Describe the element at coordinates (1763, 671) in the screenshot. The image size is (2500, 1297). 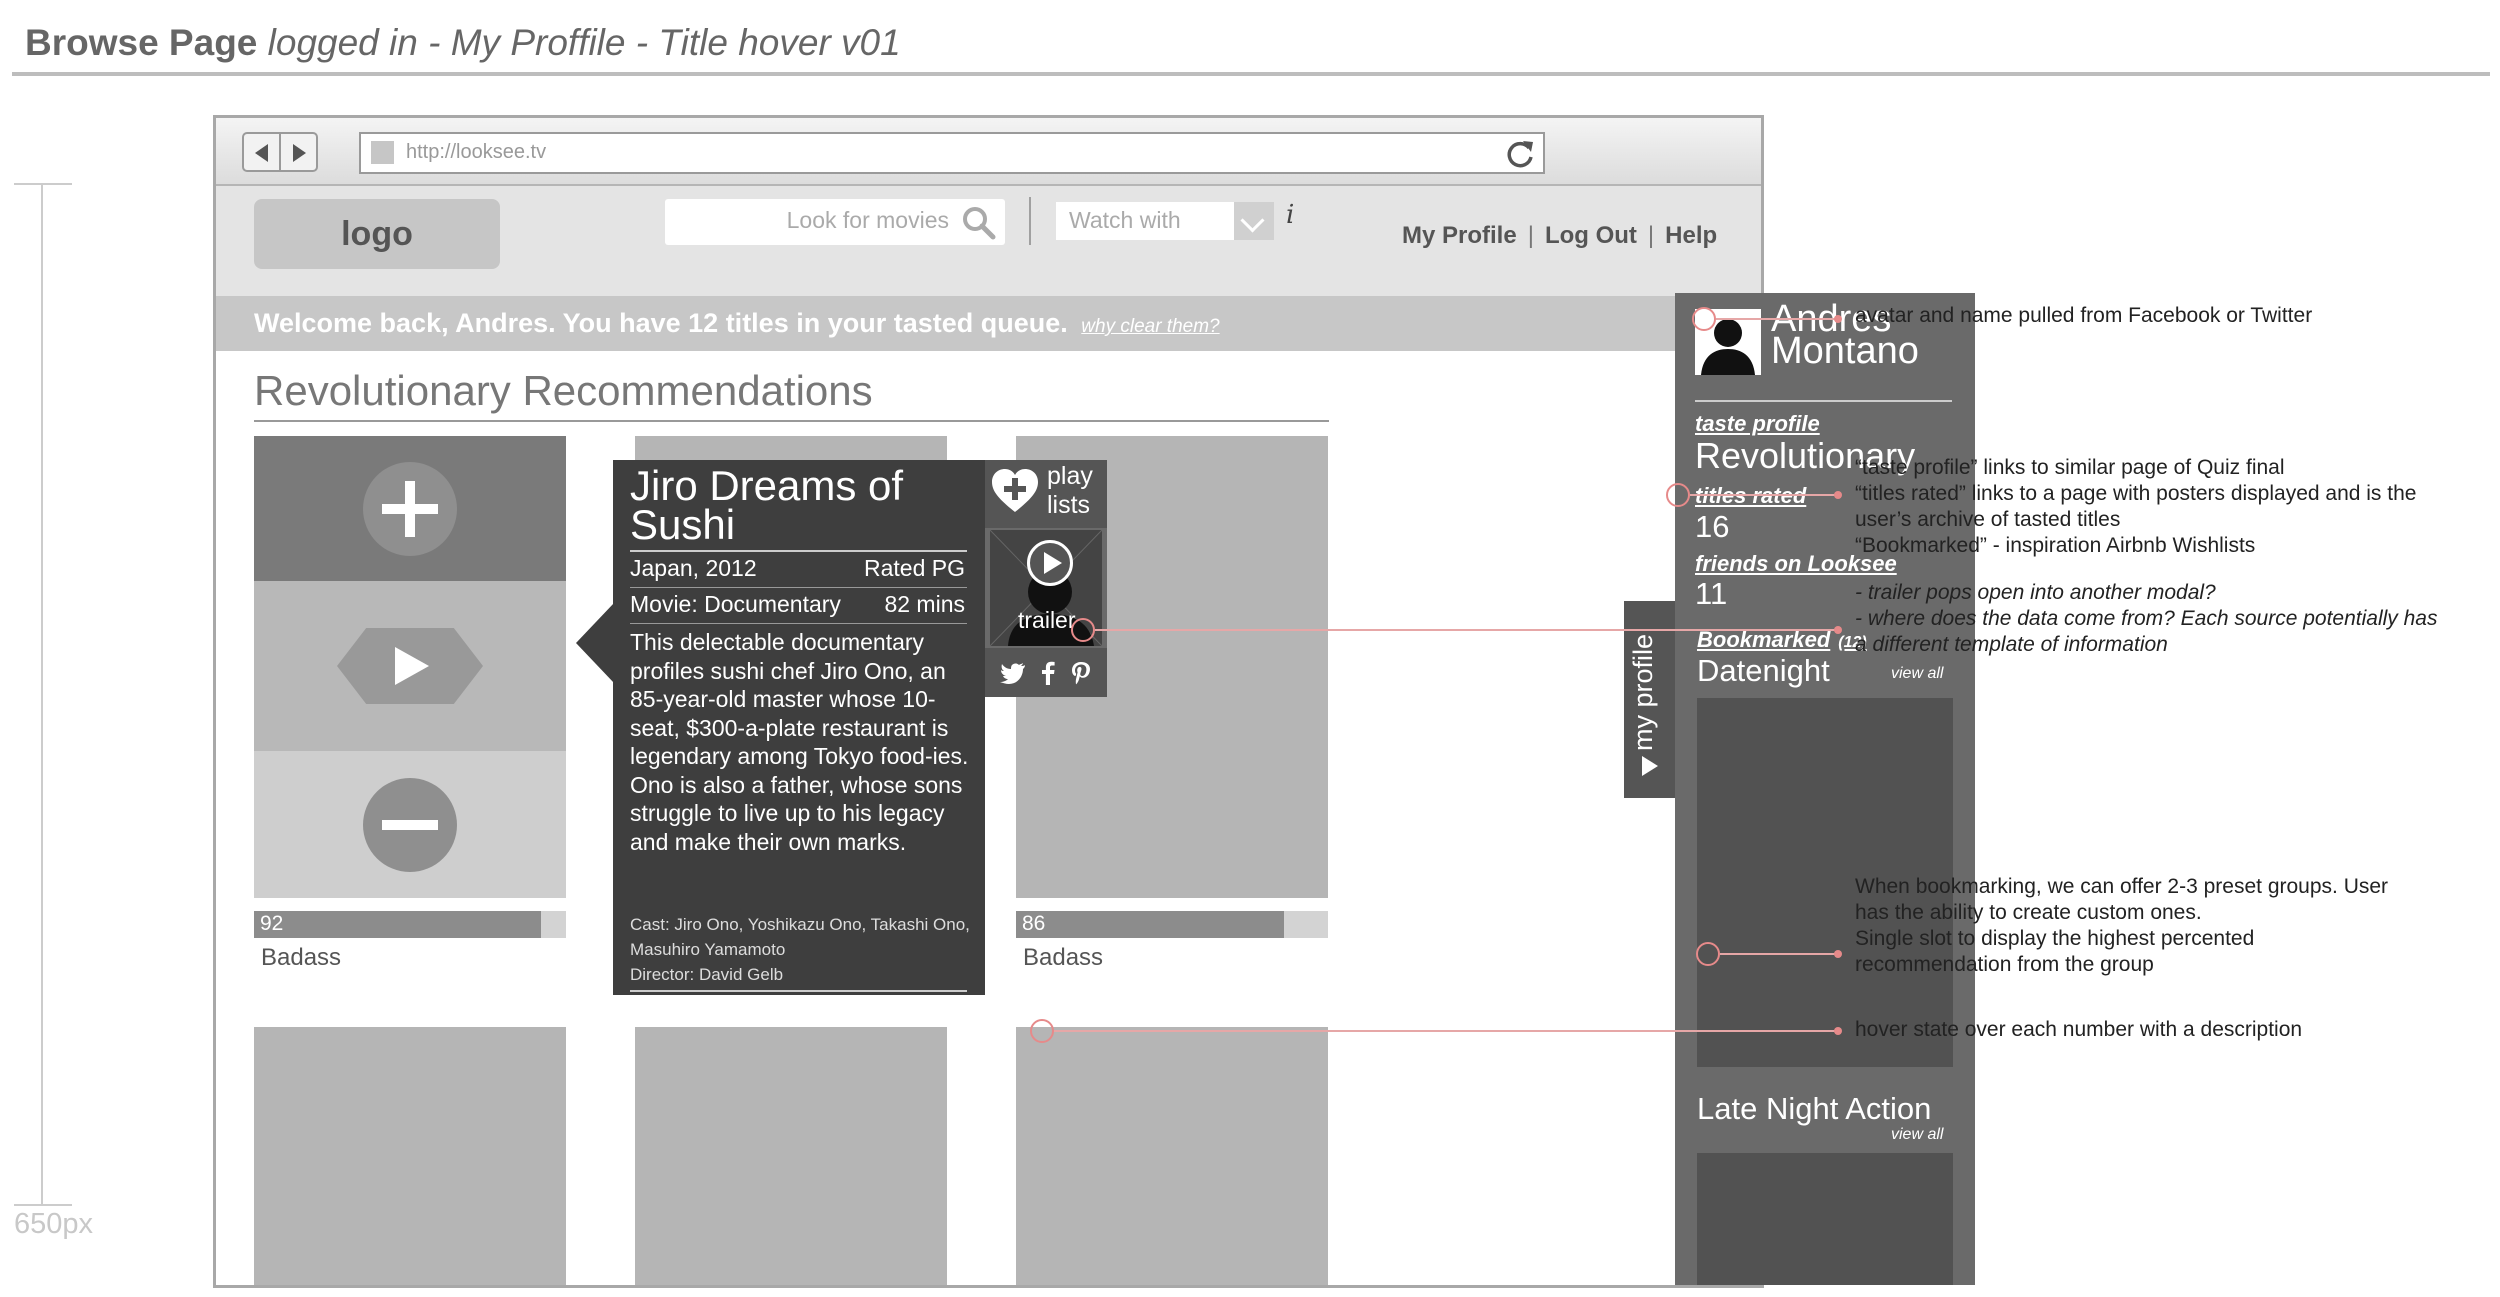
I see `bookmark-group-name: Datenight` at that location.